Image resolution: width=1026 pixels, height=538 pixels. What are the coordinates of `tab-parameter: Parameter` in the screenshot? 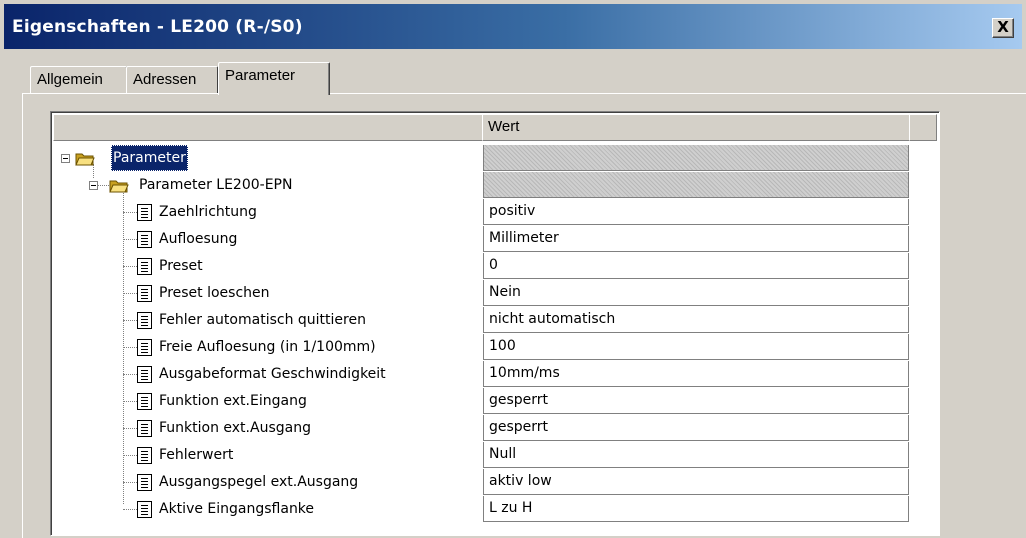 It's located at (274, 78).